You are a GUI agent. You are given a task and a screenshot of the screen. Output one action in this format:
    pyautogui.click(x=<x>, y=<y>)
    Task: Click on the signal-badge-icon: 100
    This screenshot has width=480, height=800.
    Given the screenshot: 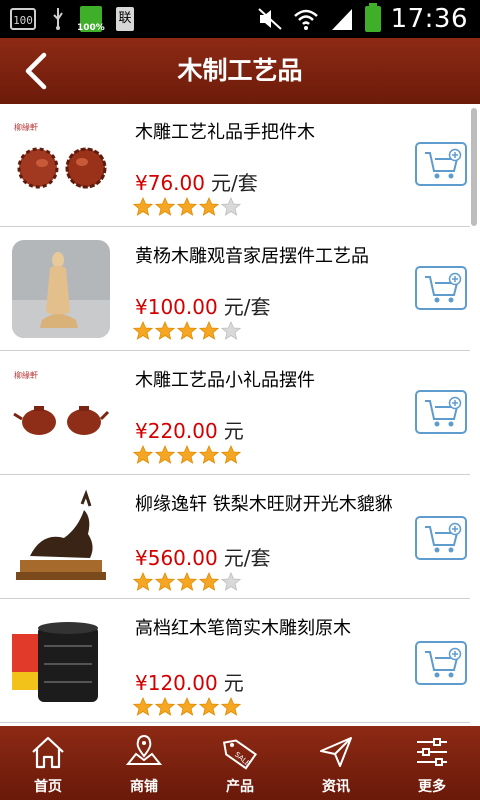 What is the action you would take?
    pyautogui.click(x=23, y=19)
    